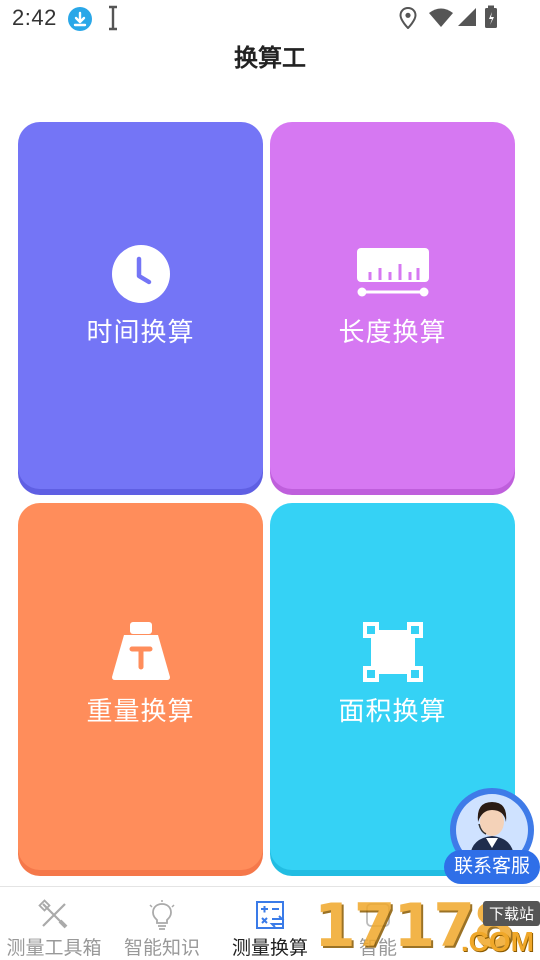 The height and width of the screenshot is (960, 540). Describe the element at coordinates (54, 915) in the screenshot. I see `tools-icon` at that location.